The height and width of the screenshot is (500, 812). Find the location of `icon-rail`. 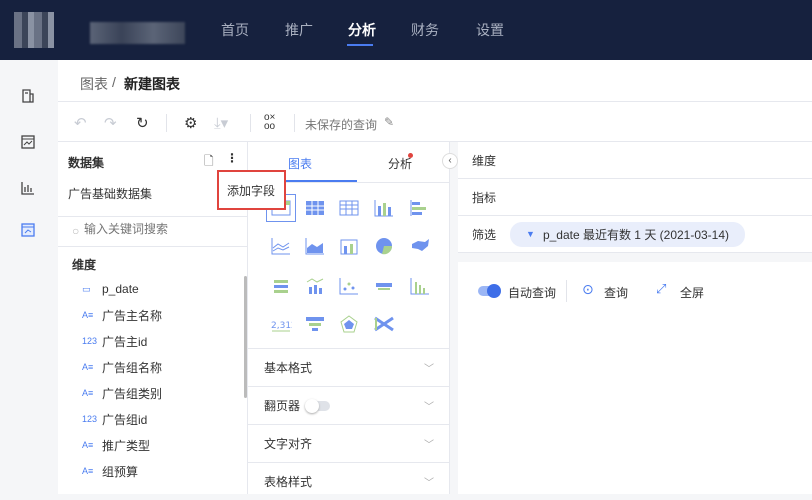

icon-rail is located at coordinates (29, 277).